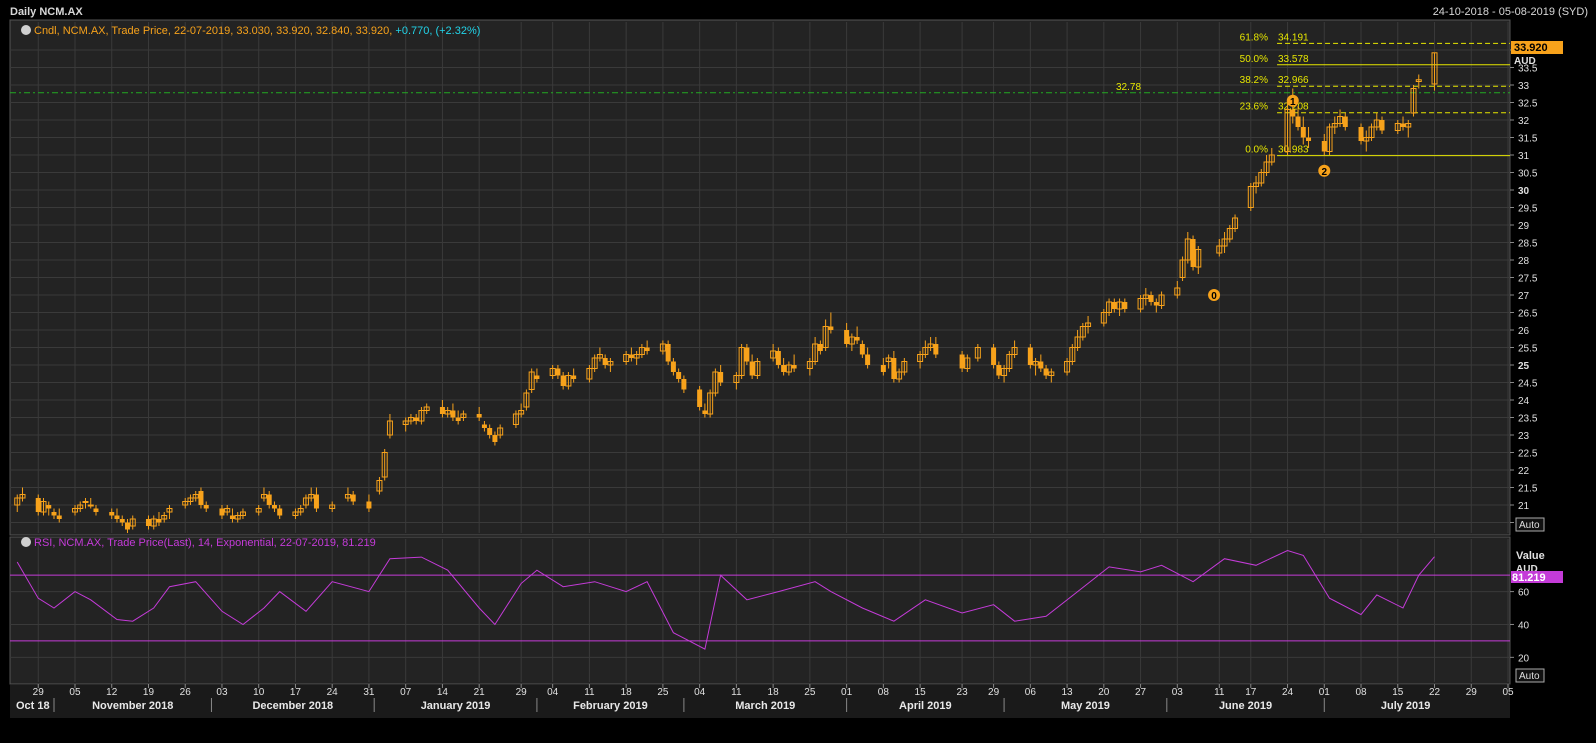 The image size is (1596, 743). I want to click on price-tick-label: 30, so click(1524, 191).